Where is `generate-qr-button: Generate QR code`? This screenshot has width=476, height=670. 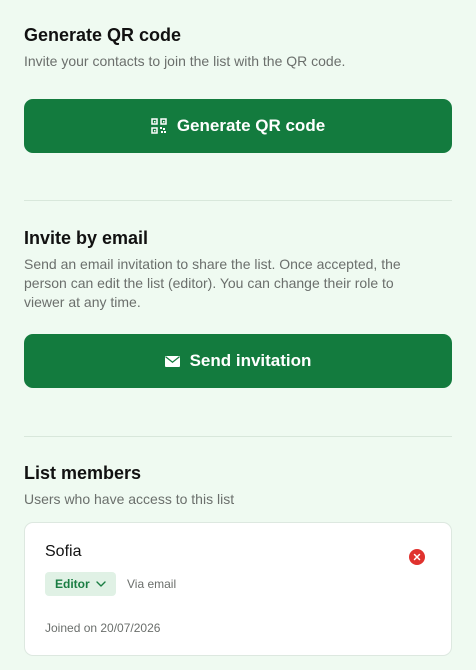 generate-qr-button: Generate QR code is located at coordinates (238, 126).